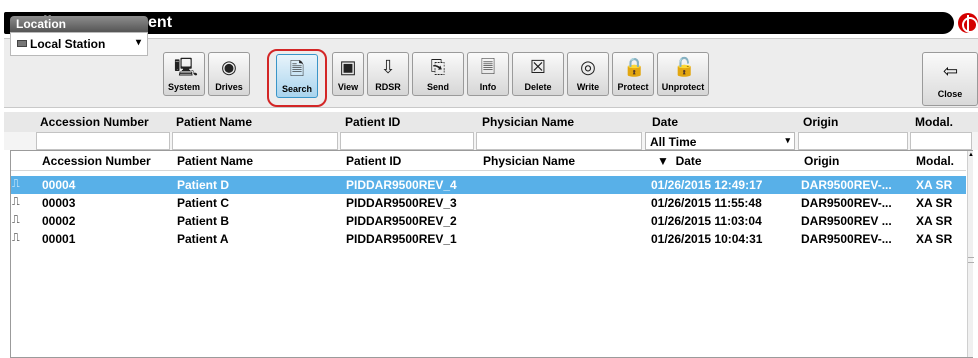  I want to click on cell-date: 01/26/2015 11:55:48, so click(706, 203).